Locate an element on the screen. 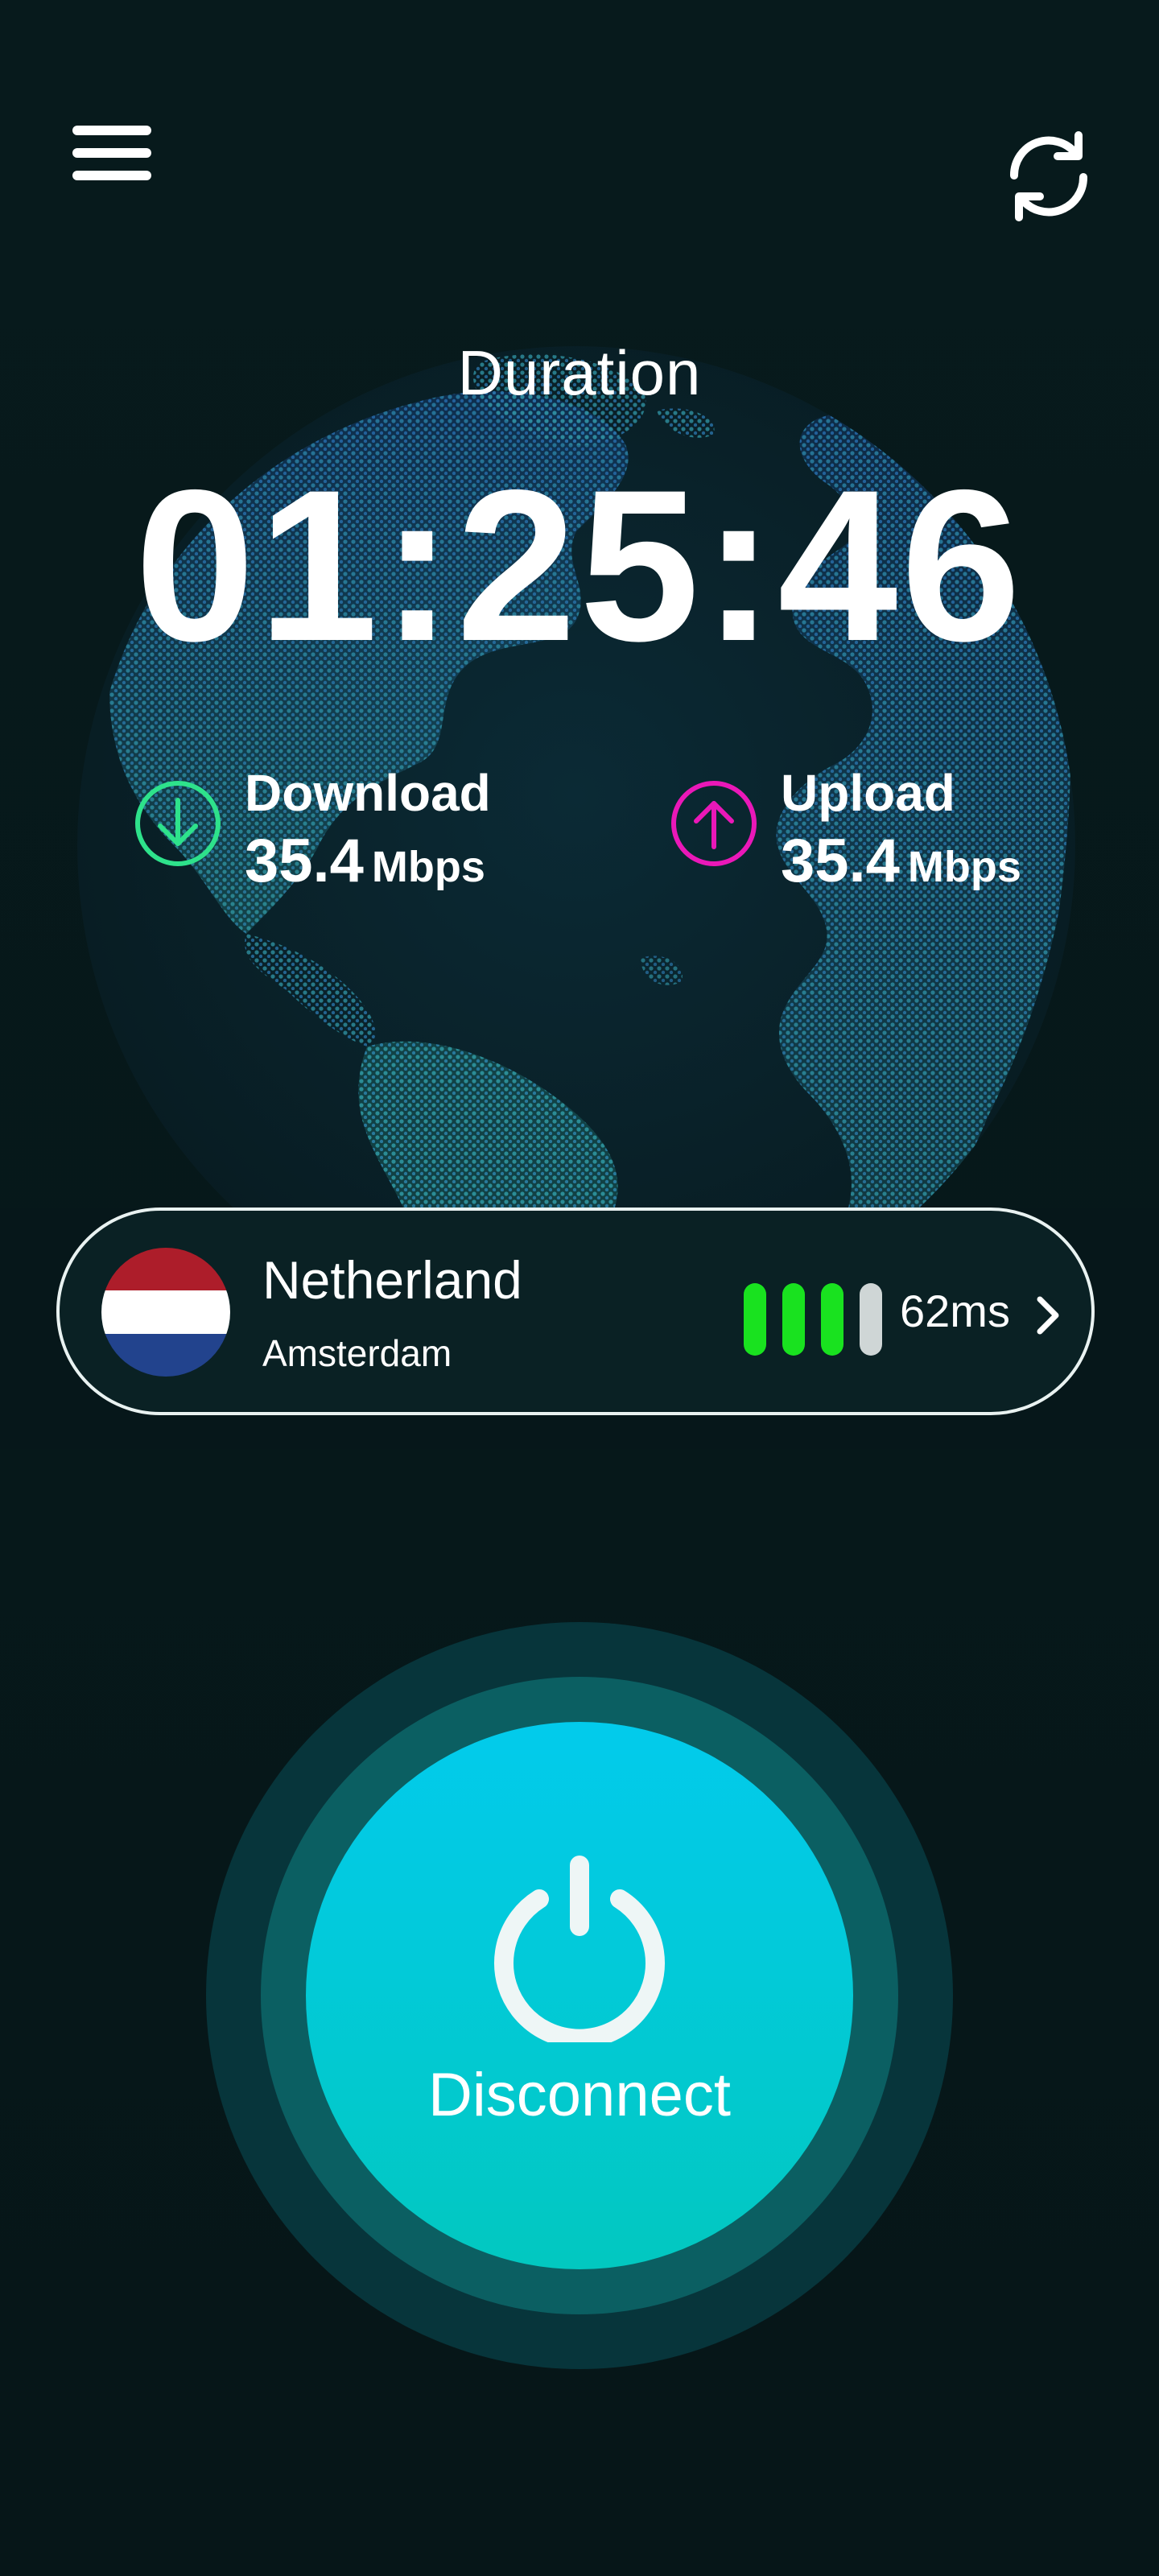 This screenshot has height=2576, width=1159. download-title: Download is located at coordinates (368, 793).